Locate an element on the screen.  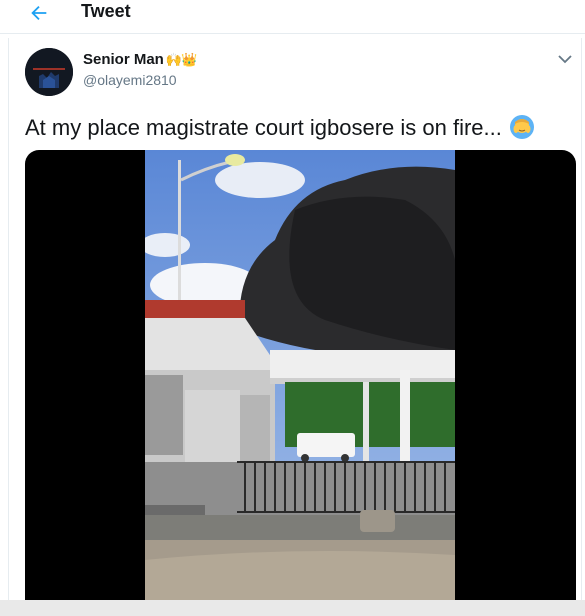
display-name-text: Senior Man is located at coordinates (123, 59).